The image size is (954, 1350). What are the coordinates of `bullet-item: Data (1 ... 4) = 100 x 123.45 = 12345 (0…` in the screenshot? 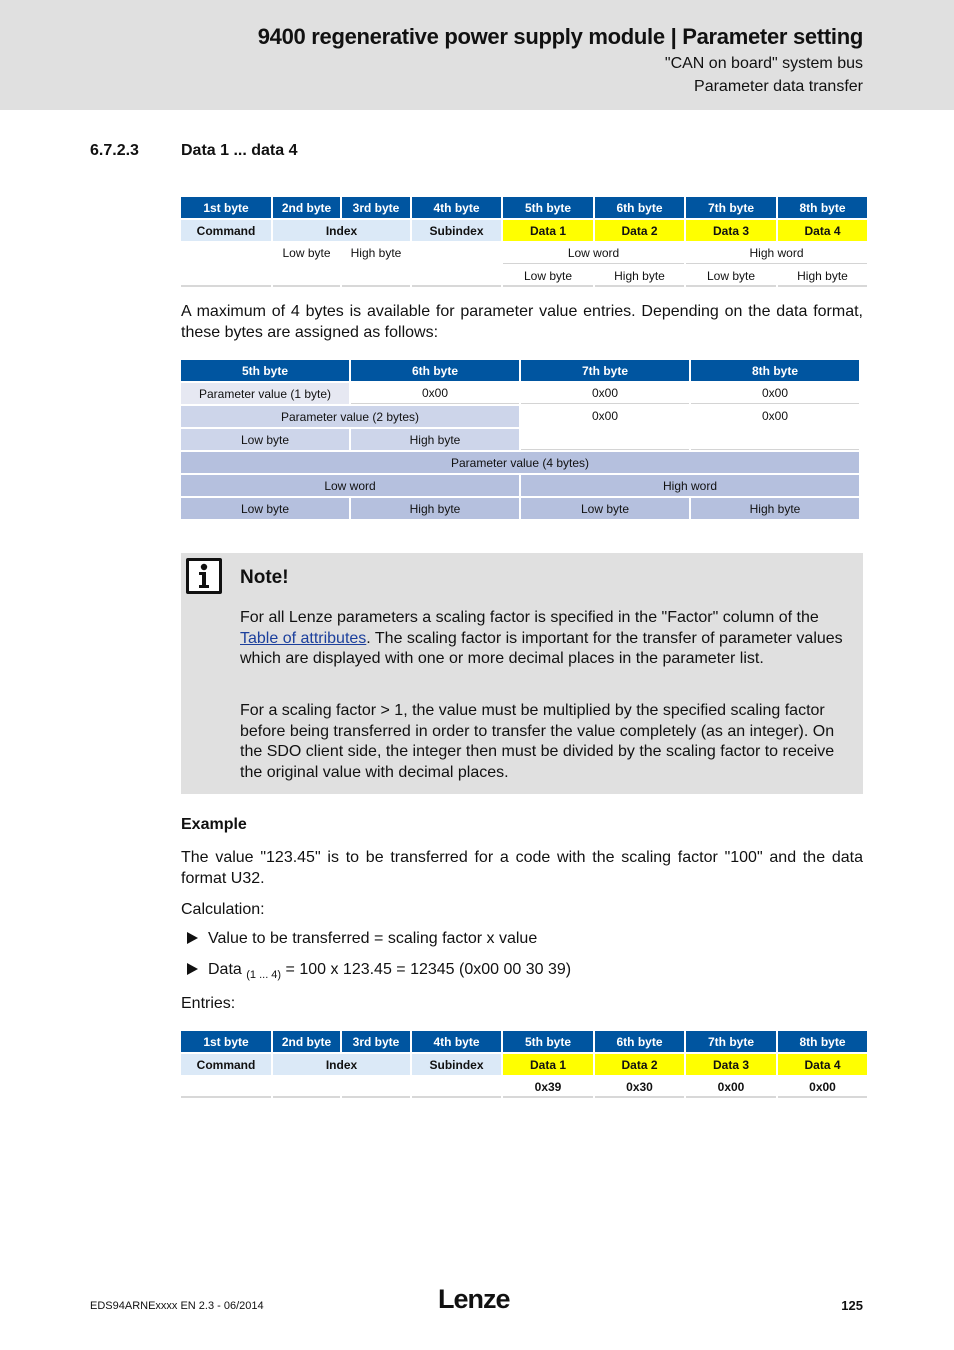 It's located at (379, 971).